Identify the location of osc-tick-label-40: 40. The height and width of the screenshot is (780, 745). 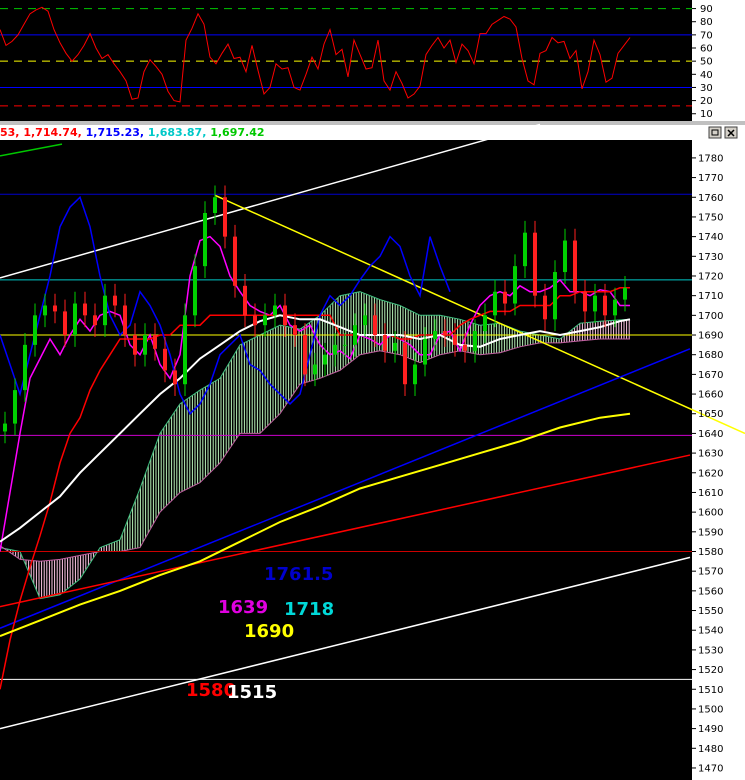
(706, 75).